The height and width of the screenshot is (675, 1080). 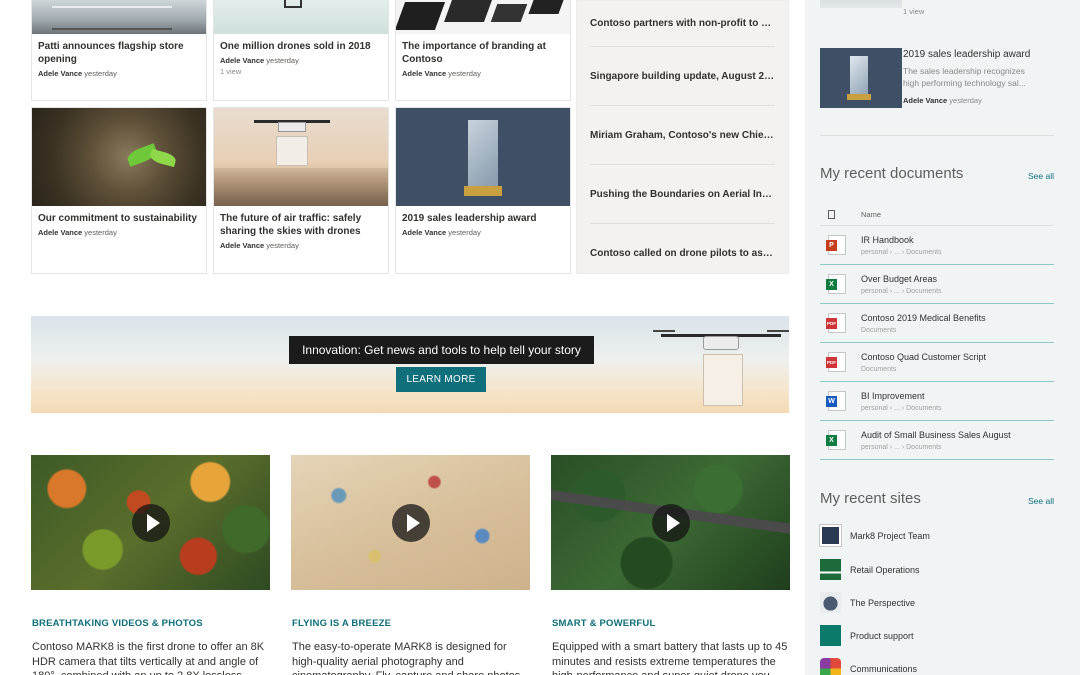 I want to click on news-title: Patti announces flagship store opening, so click(x=111, y=53).